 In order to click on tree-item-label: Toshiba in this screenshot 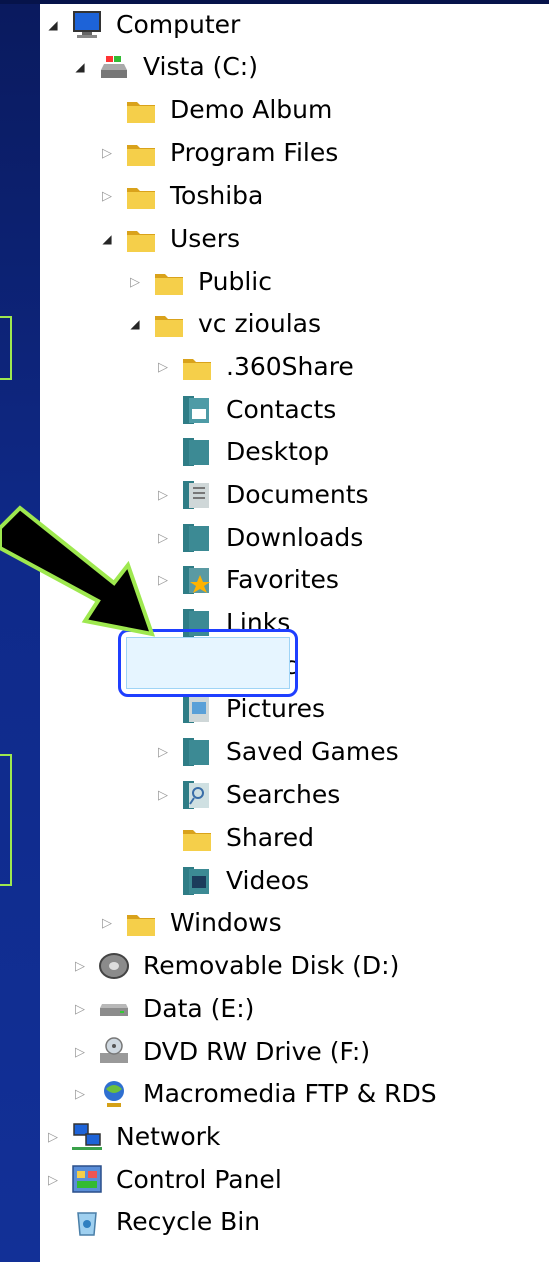, I will do `click(217, 195)`.